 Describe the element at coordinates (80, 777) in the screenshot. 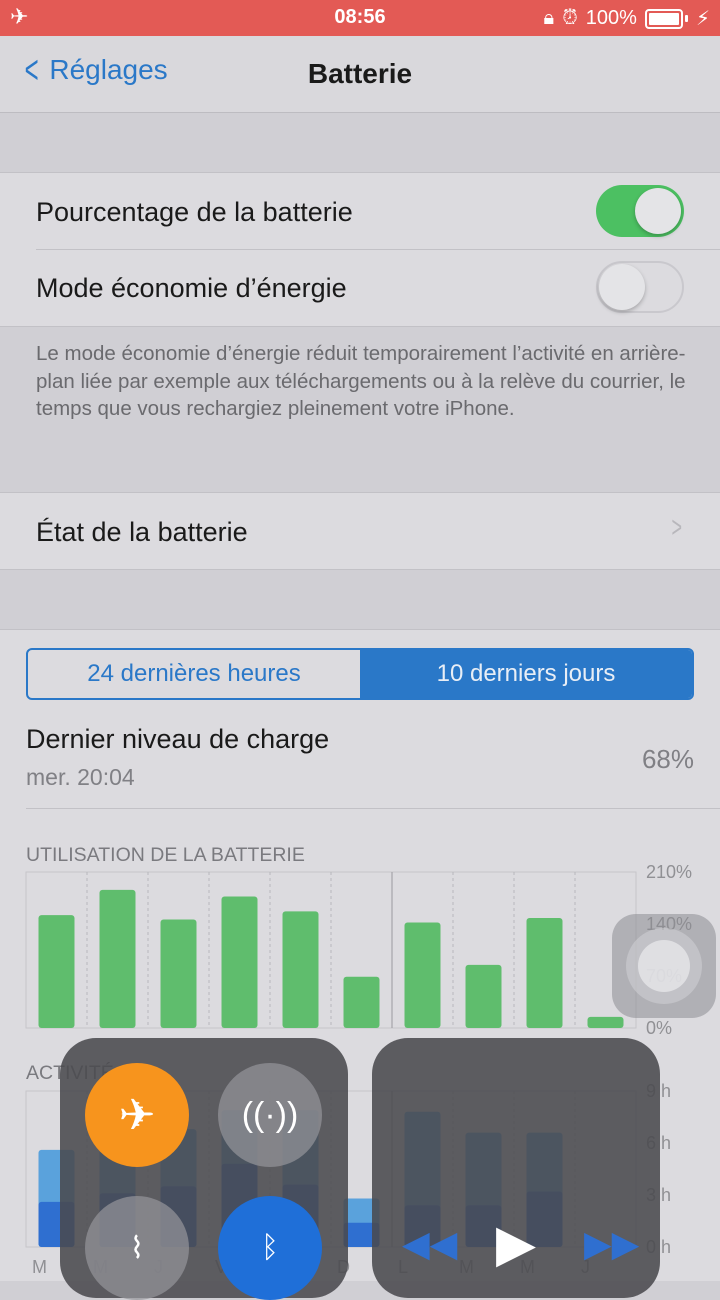

I see `last-charge-time: mer. 20:04` at that location.